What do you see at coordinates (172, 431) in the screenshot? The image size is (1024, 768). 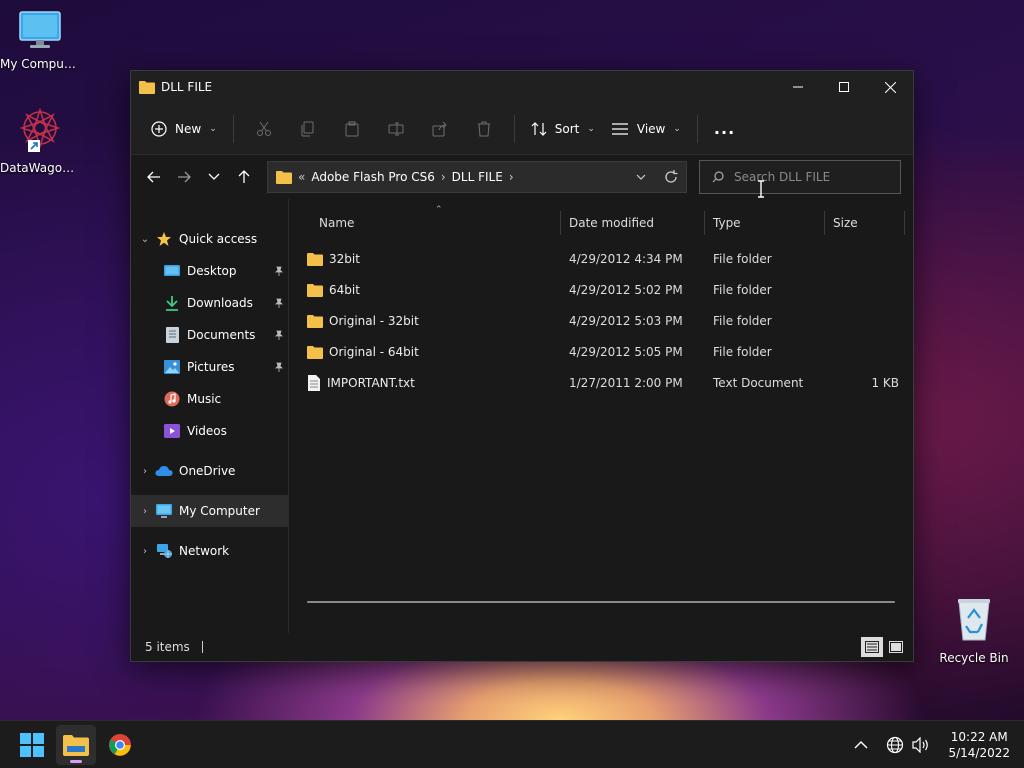 I see `videos-icon` at bounding box center [172, 431].